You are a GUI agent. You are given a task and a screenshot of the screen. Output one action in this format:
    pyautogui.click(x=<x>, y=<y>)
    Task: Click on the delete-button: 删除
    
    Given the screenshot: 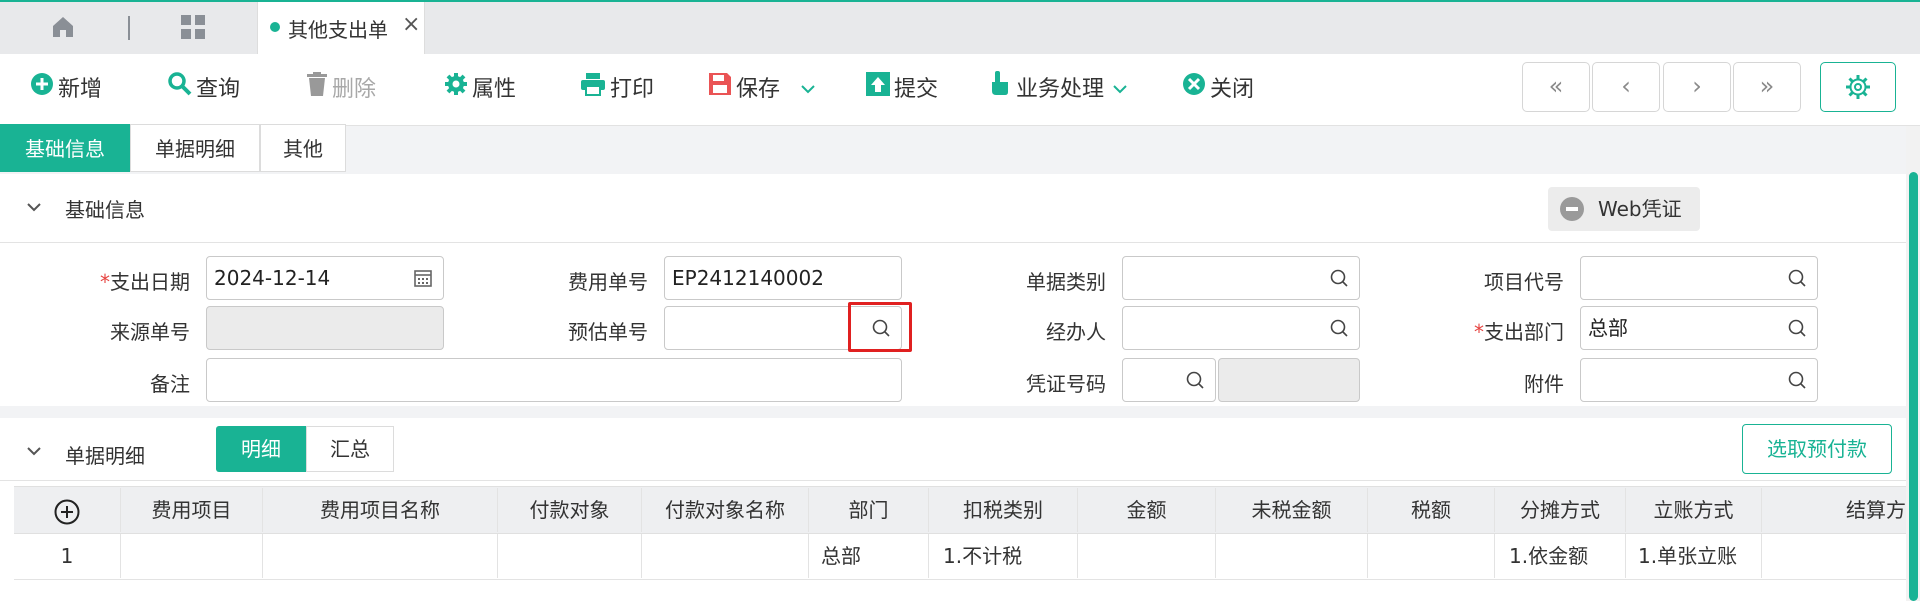 What is the action you would take?
    pyautogui.click(x=341, y=90)
    